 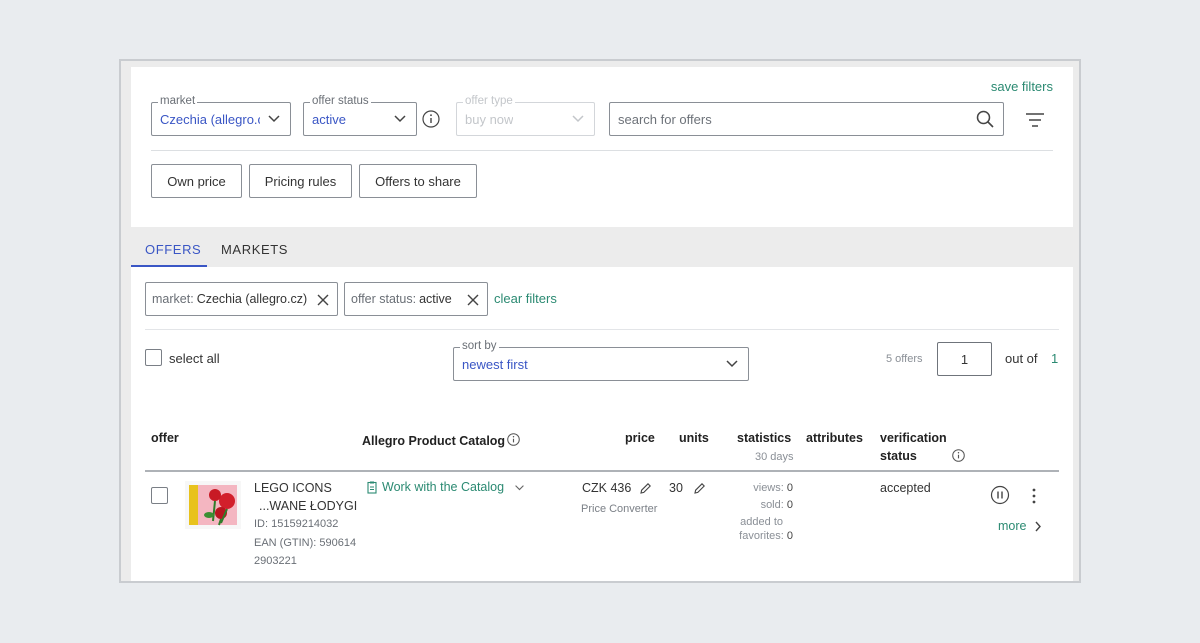 I want to click on save-filters-link: save filters, so click(x=1022, y=86).